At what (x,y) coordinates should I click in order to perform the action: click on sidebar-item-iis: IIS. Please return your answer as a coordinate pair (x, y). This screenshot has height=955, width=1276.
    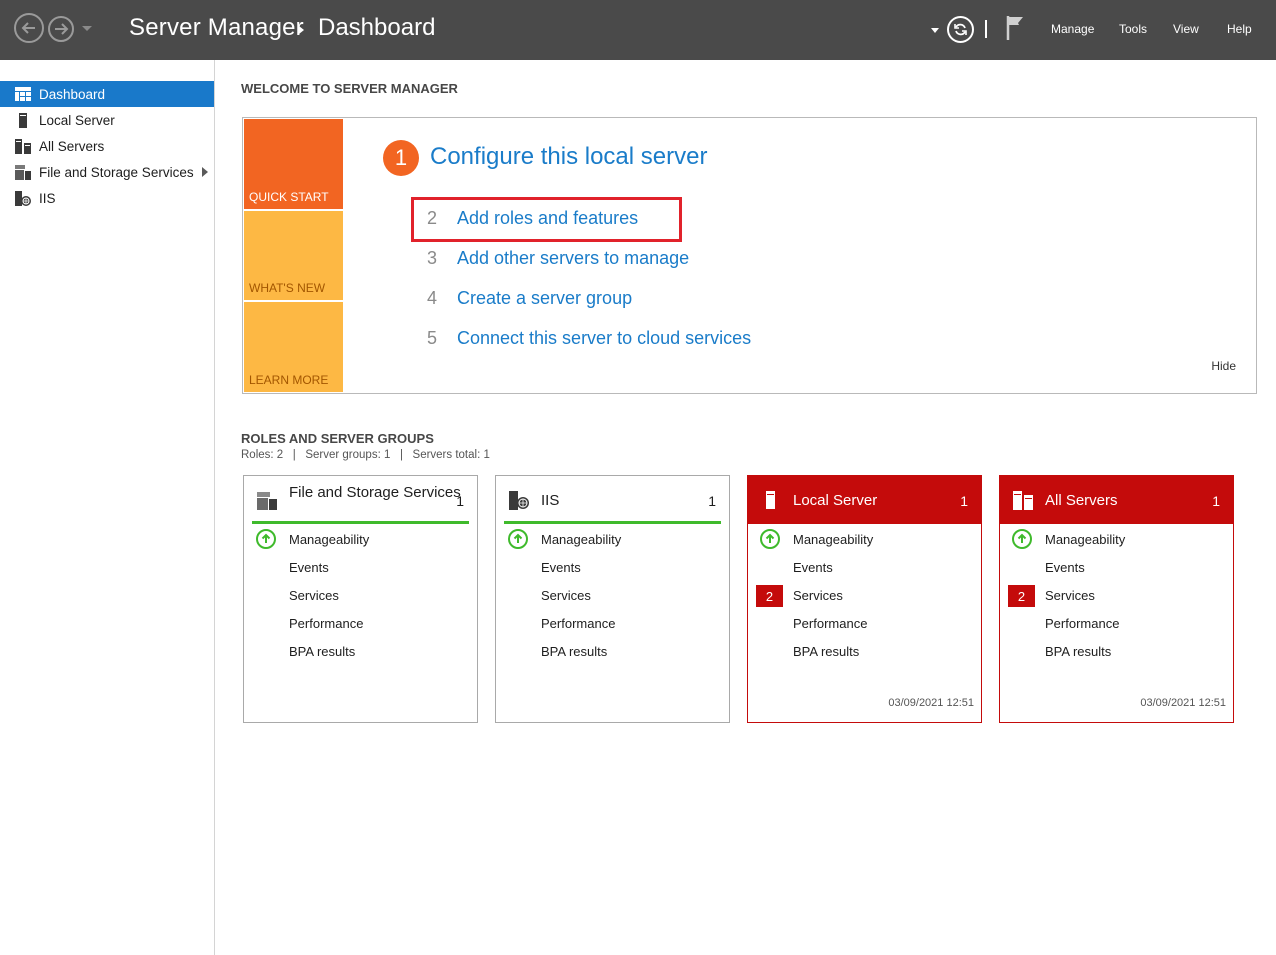
    Looking at the image, I should click on (107, 198).